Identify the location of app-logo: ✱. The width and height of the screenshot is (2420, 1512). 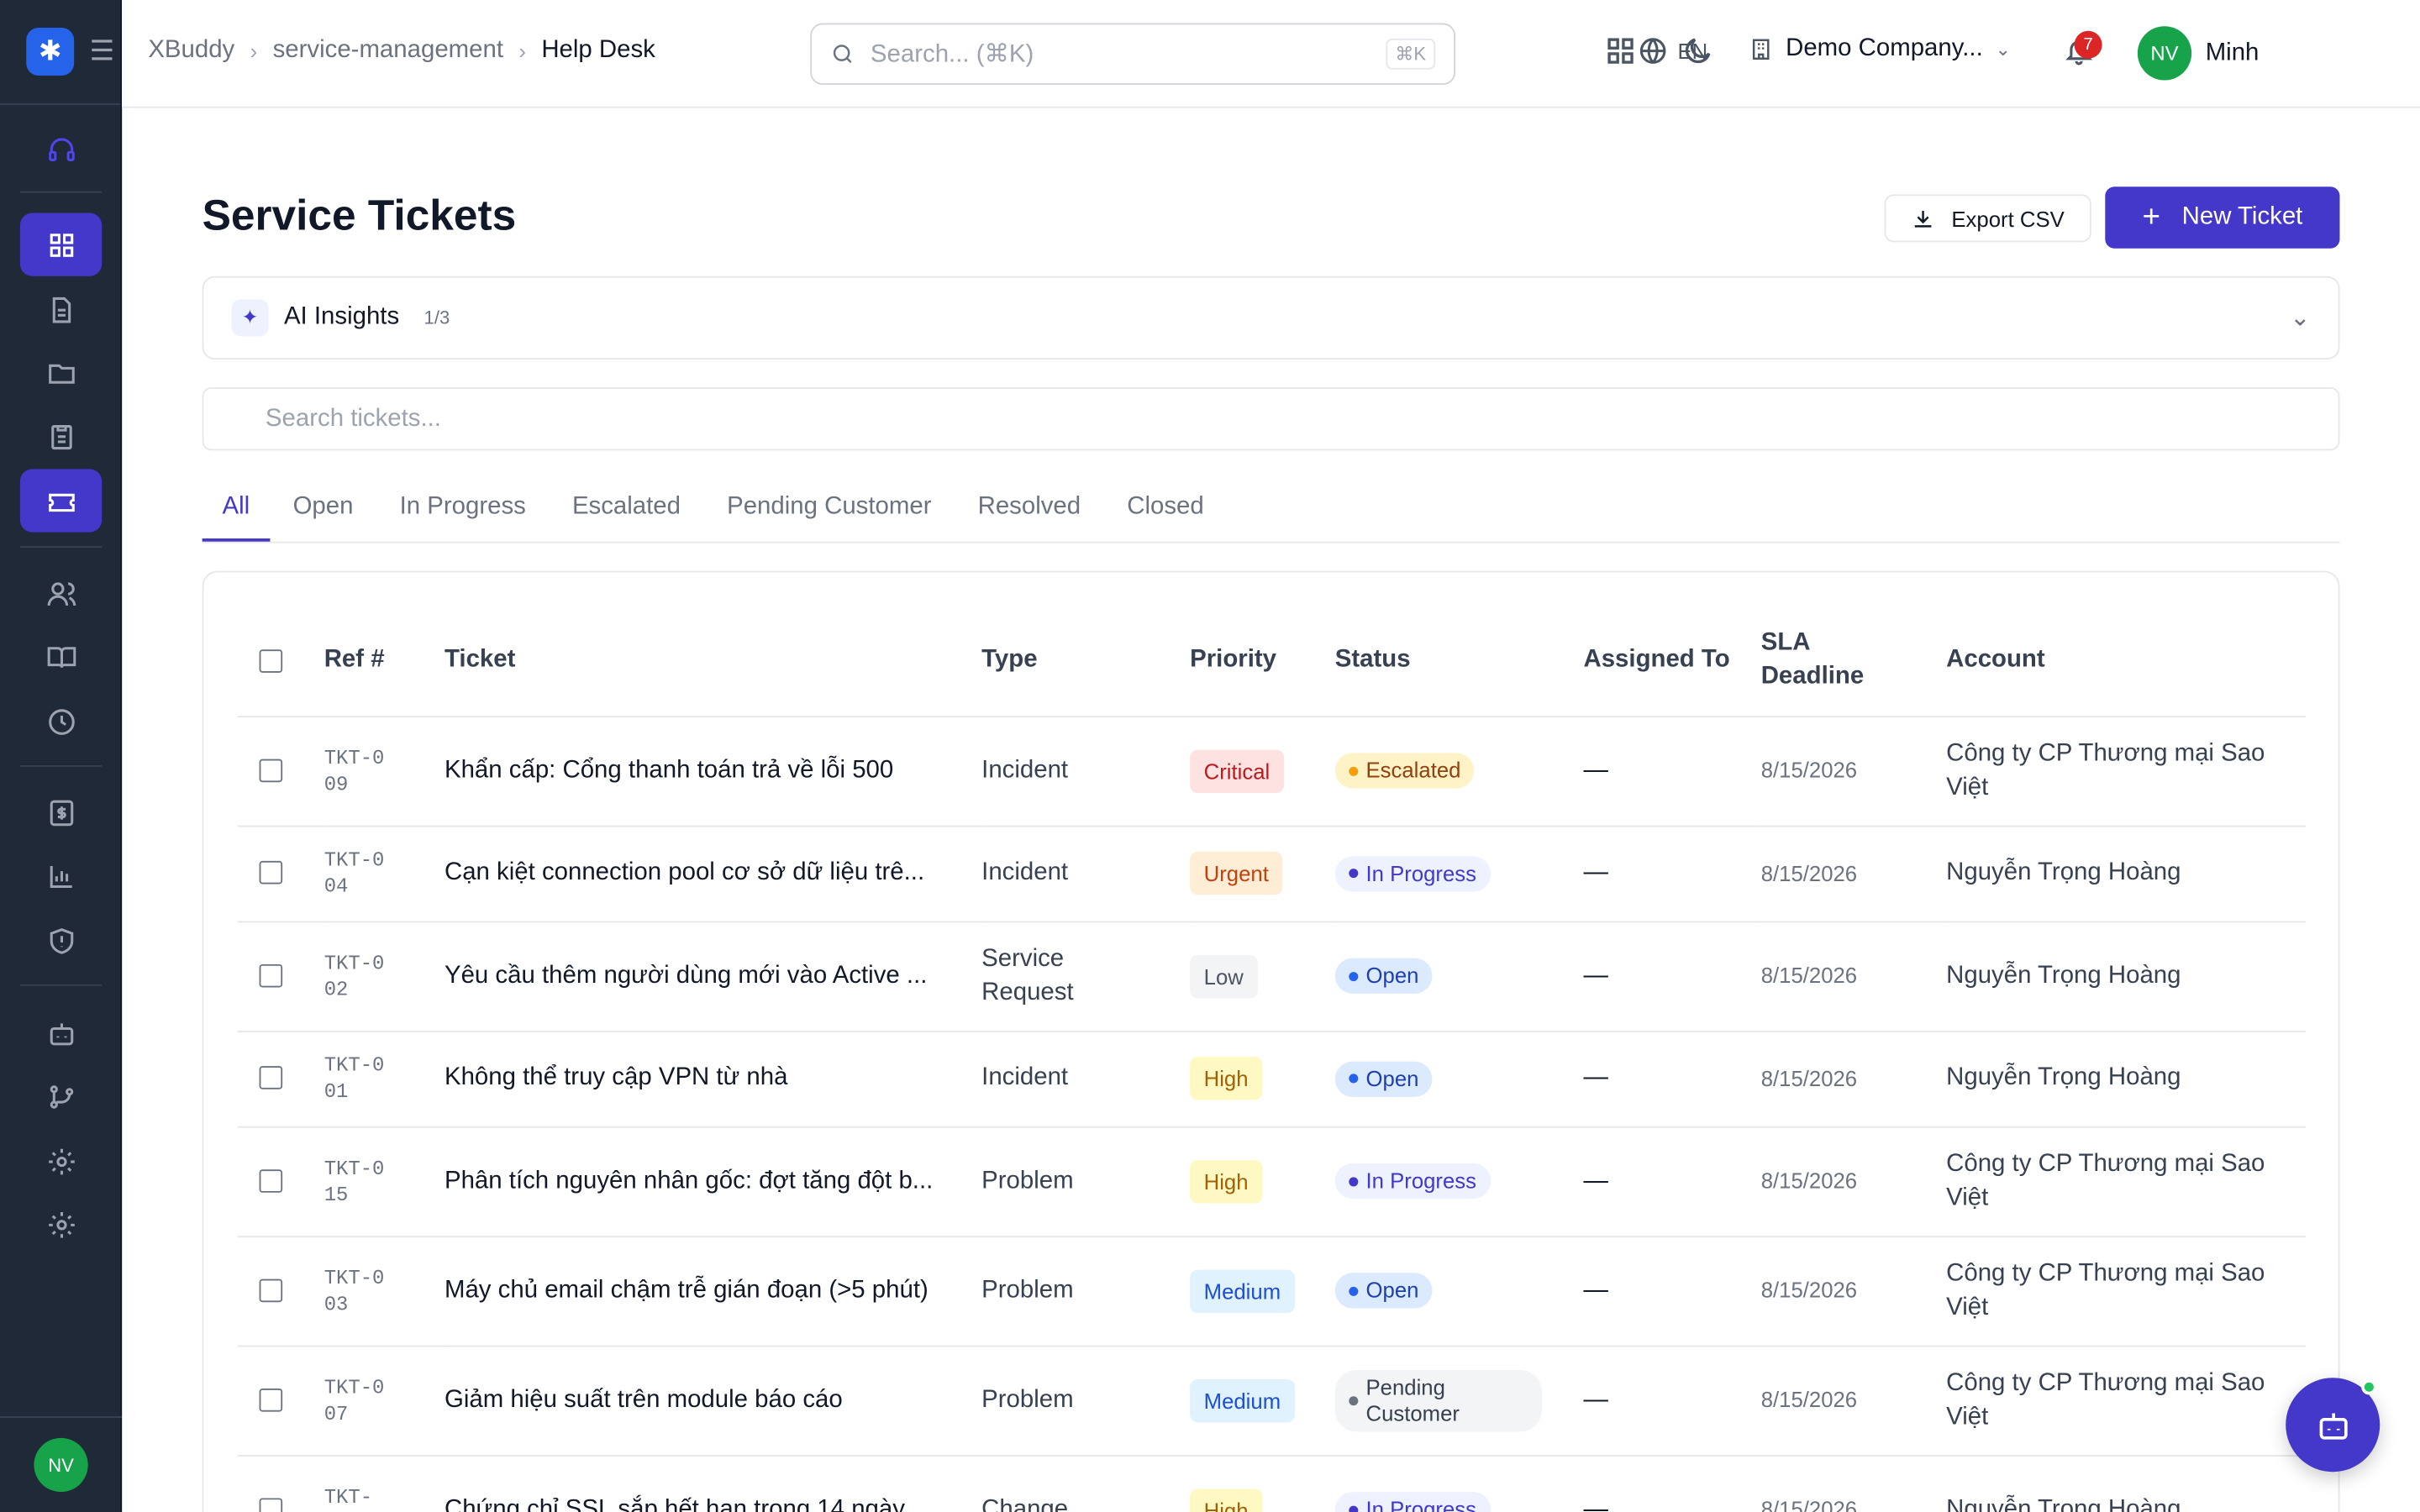
(51, 52).